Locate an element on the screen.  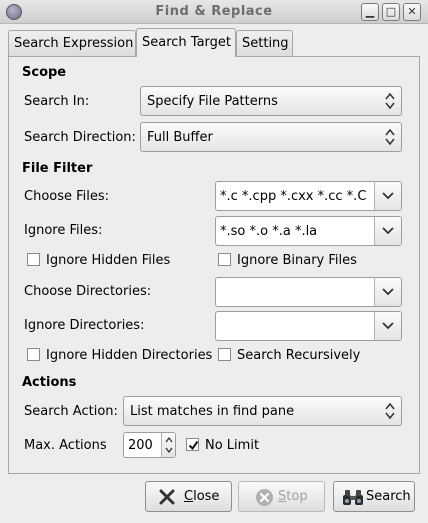
choose-files-combo: *.c *.cpp *.cxx *.cc *.C * is located at coordinates (308, 196).